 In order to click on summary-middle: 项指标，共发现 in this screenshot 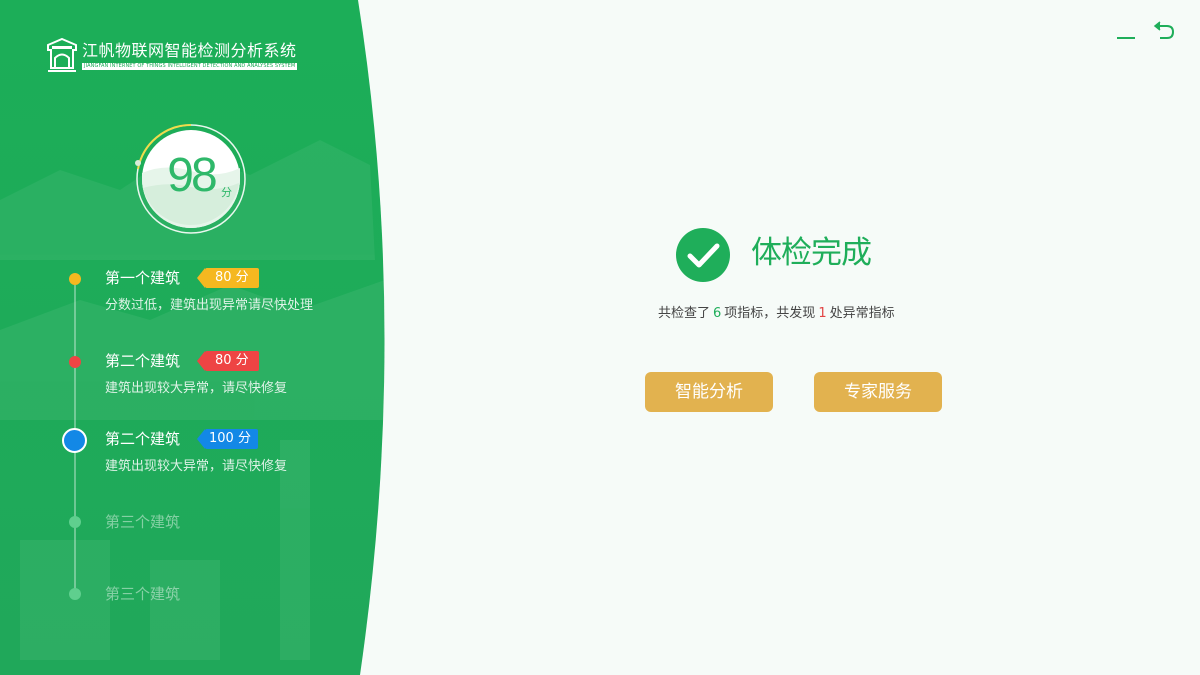, I will do `click(770, 313)`.